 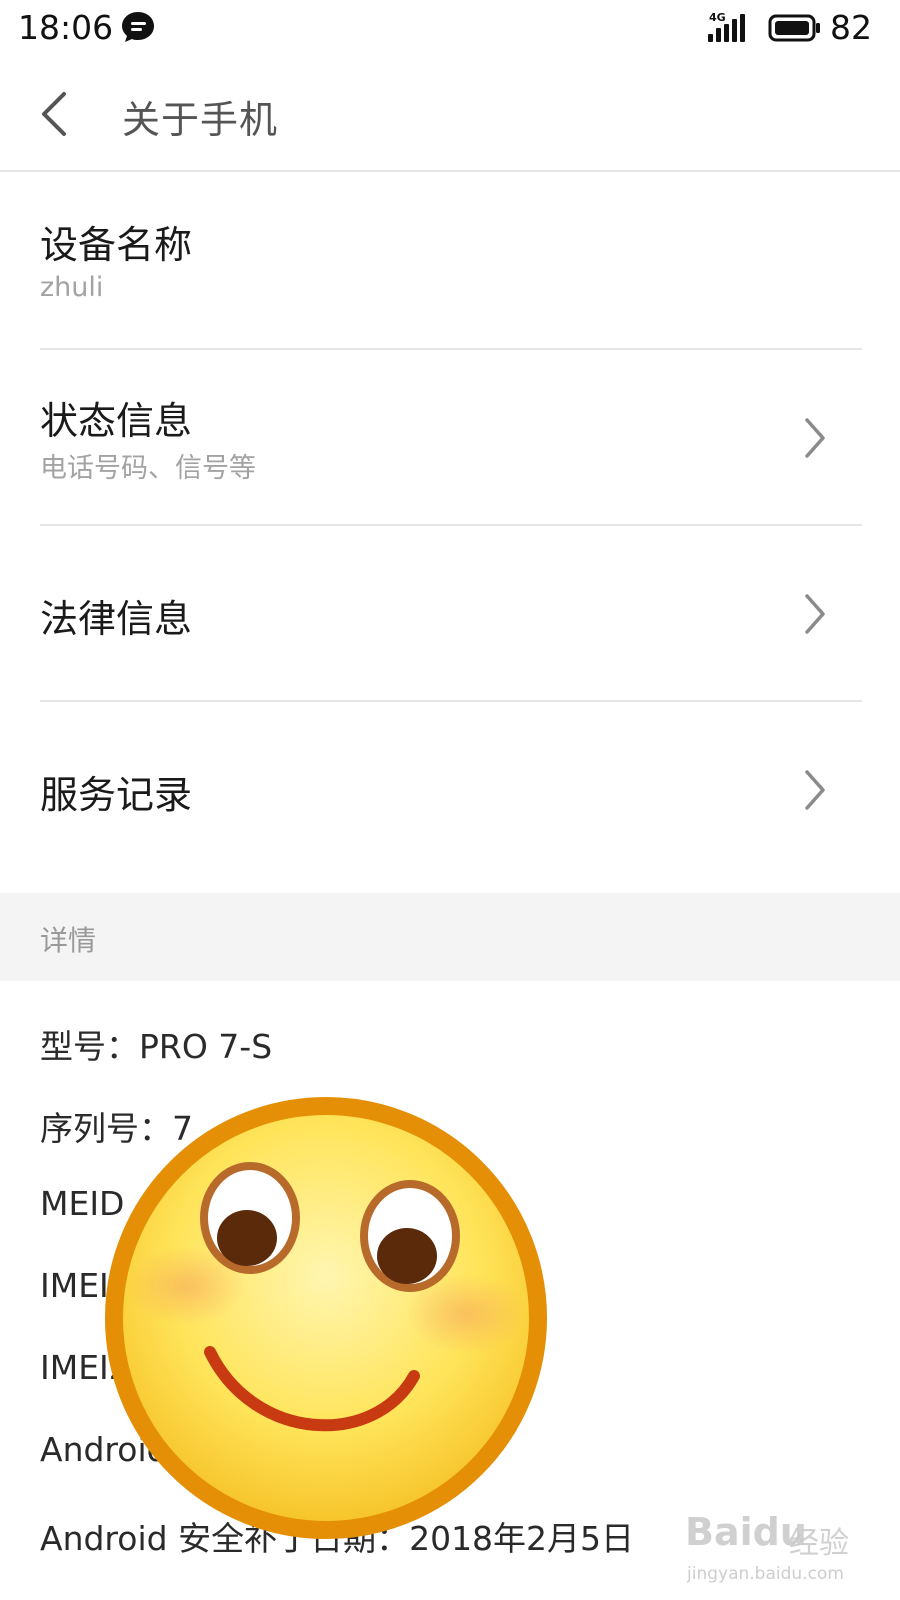 I want to click on legal-info-label: 法律信息, so click(x=116, y=619).